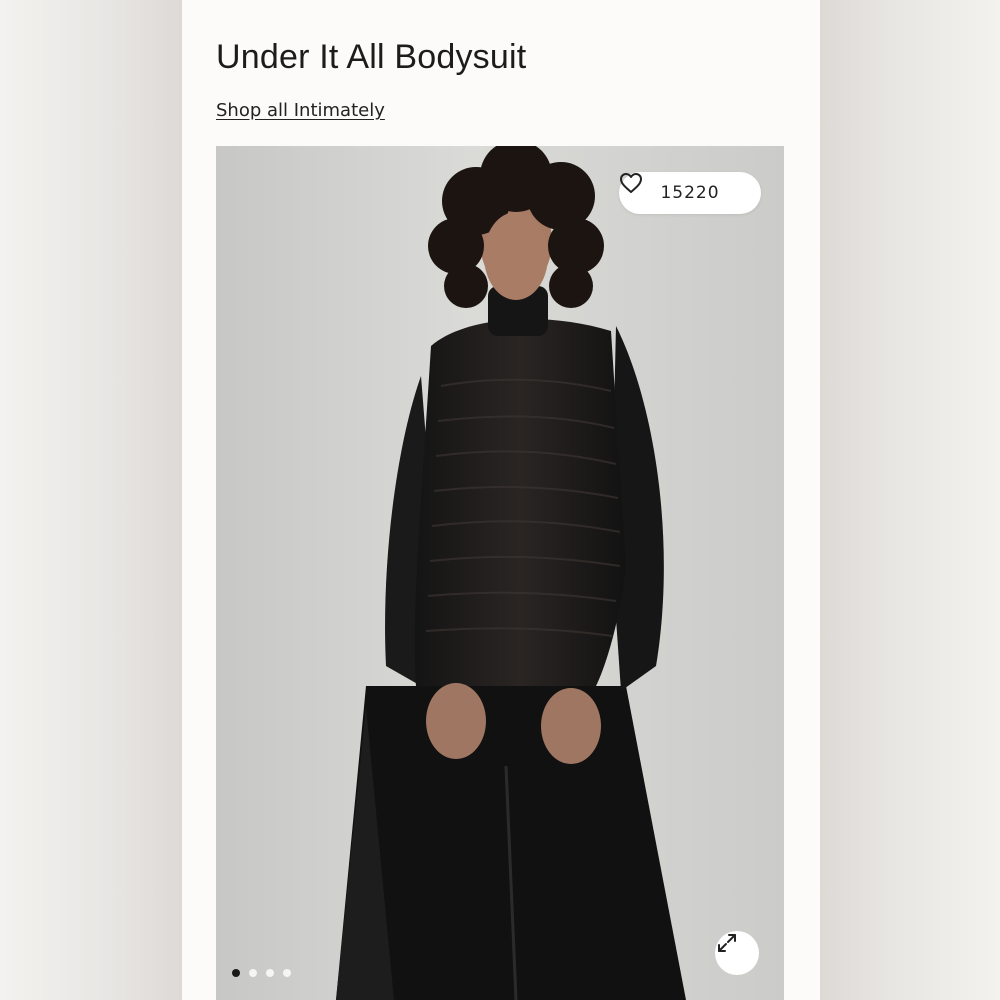 The width and height of the screenshot is (1000, 1000). Describe the element at coordinates (631, 183) in the screenshot. I see `heart-icon` at that location.